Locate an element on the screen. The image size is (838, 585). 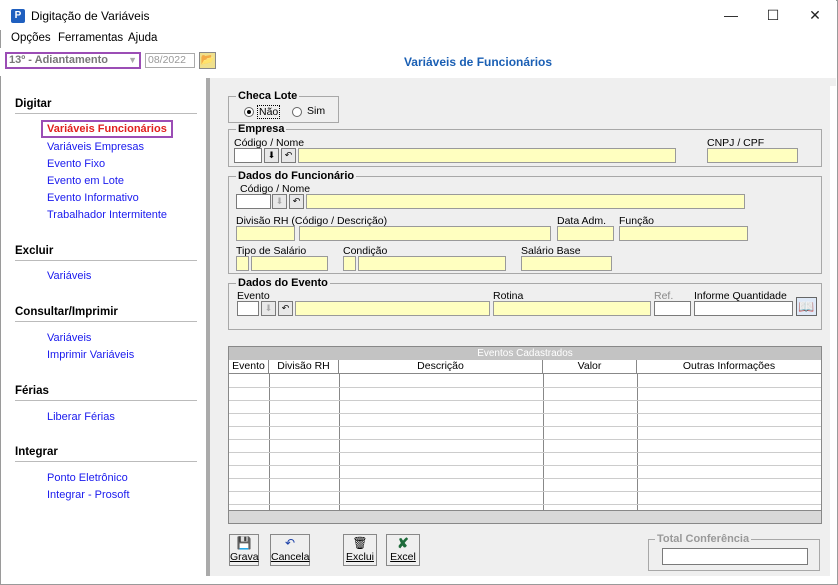
sidebar-item-variaveis-empresas: Variáveis Empresas is located at coordinates (95, 147).